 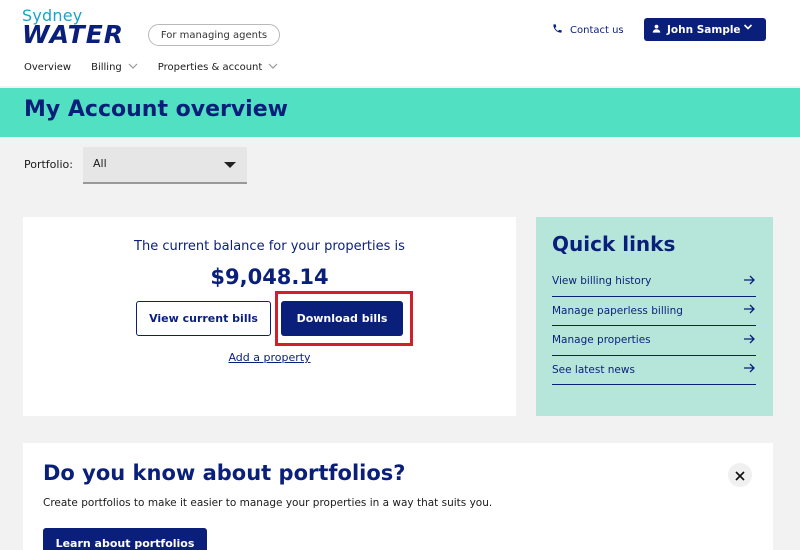 What do you see at coordinates (654, 282) in the screenshot?
I see `quick-link-view-billing-history: View billing history` at bounding box center [654, 282].